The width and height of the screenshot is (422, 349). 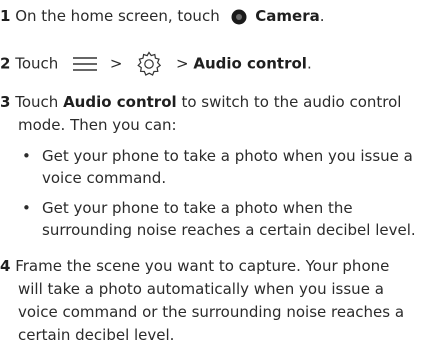 What do you see at coordinates (287, 16) in the screenshot?
I see `camera-label: Camera` at bounding box center [287, 16].